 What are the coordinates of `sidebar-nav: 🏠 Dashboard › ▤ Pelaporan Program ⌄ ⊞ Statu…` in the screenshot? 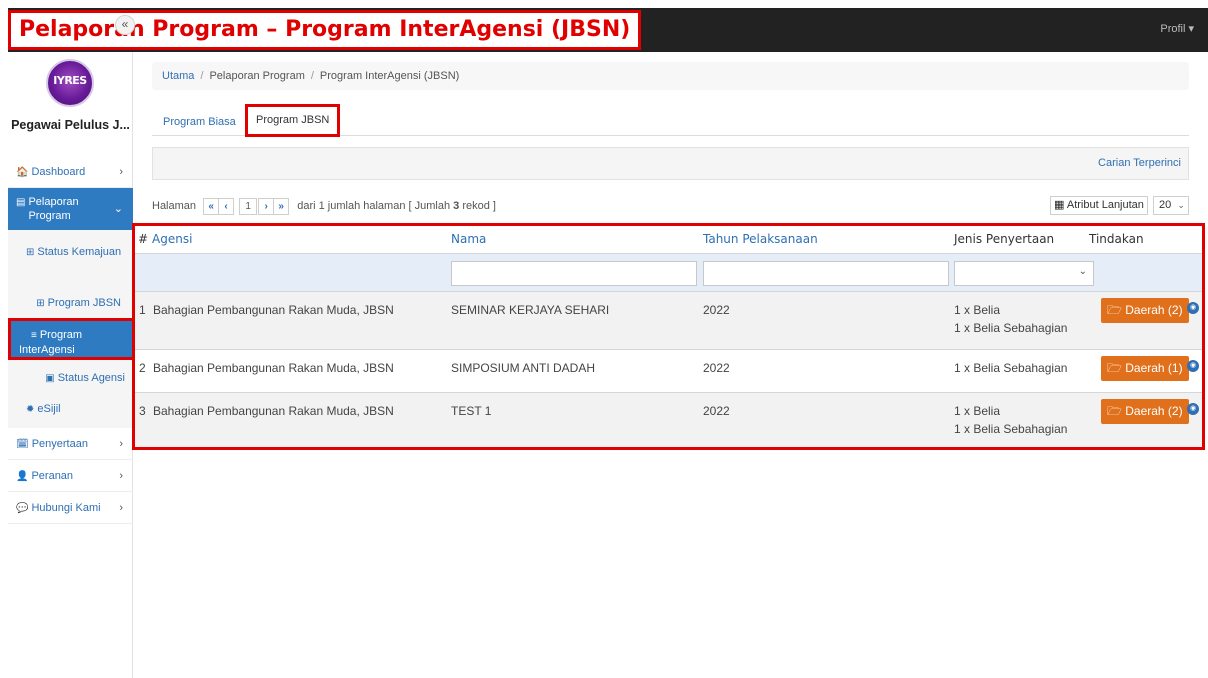 It's located at (72, 340).